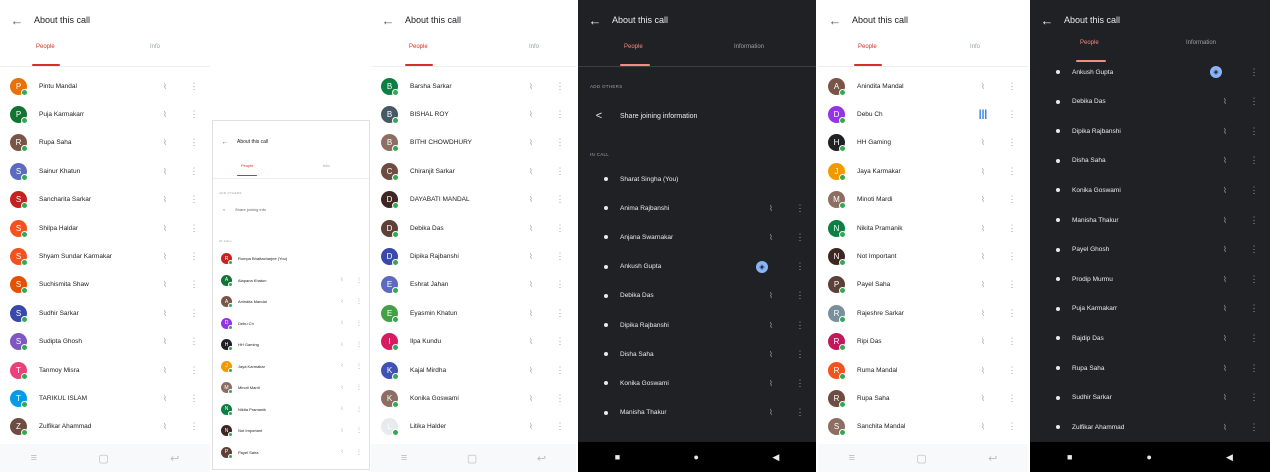  What do you see at coordinates (1150, 220) in the screenshot?
I see `participant-row: Manisha Thakur ⌇ ⋮` at bounding box center [1150, 220].